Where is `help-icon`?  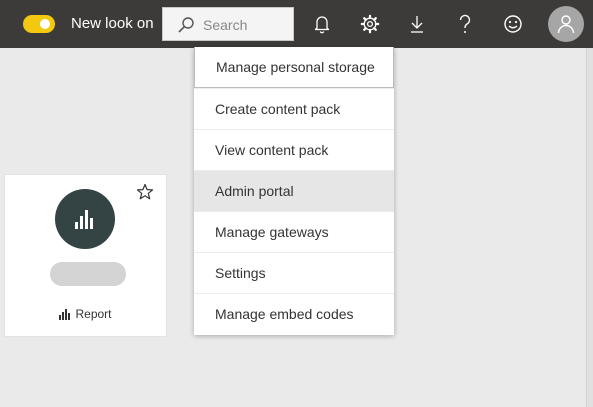 help-icon is located at coordinates (465, 24).